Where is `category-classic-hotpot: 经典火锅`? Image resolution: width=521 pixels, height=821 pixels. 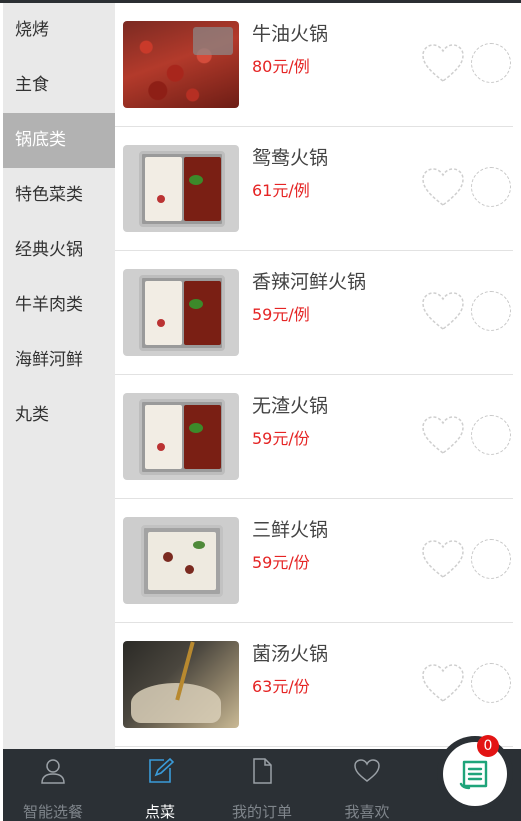 category-classic-hotpot: 经典火锅 is located at coordinates (59, 250).